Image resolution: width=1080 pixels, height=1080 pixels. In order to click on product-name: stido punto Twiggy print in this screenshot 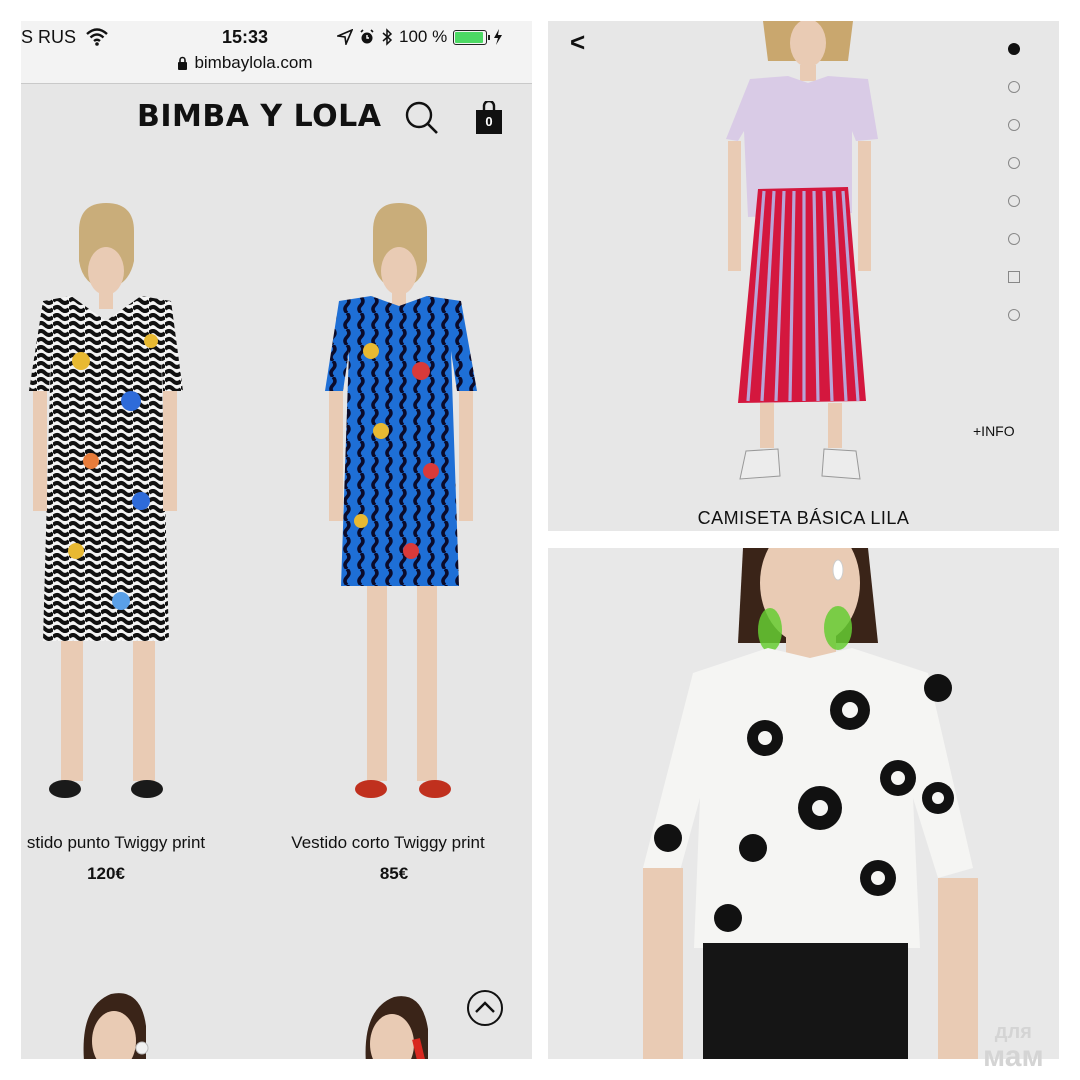, I will do `click(133, 843)`.